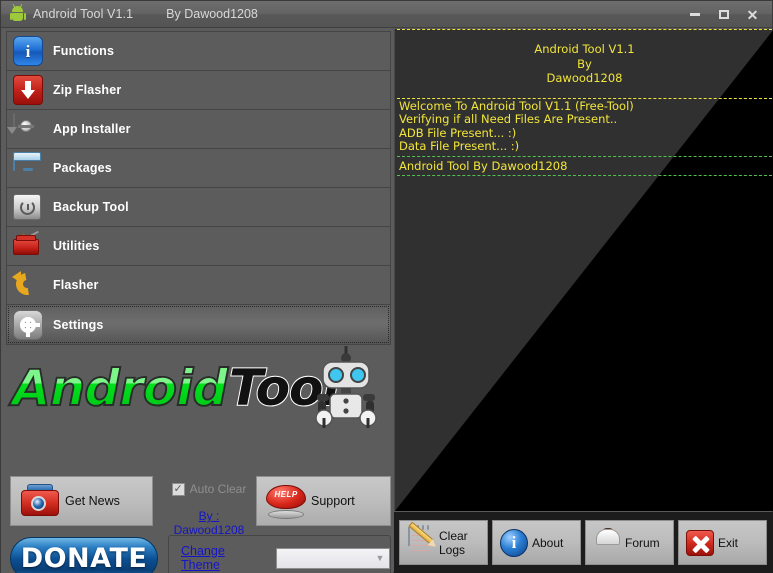 The height and width of the screenshot is (573, 773). What do you see at coordinates (483, 165) in the screenshot?
I see `console-footer-line: Android Tool By Dawood1208` at bounding box center [483, 165].